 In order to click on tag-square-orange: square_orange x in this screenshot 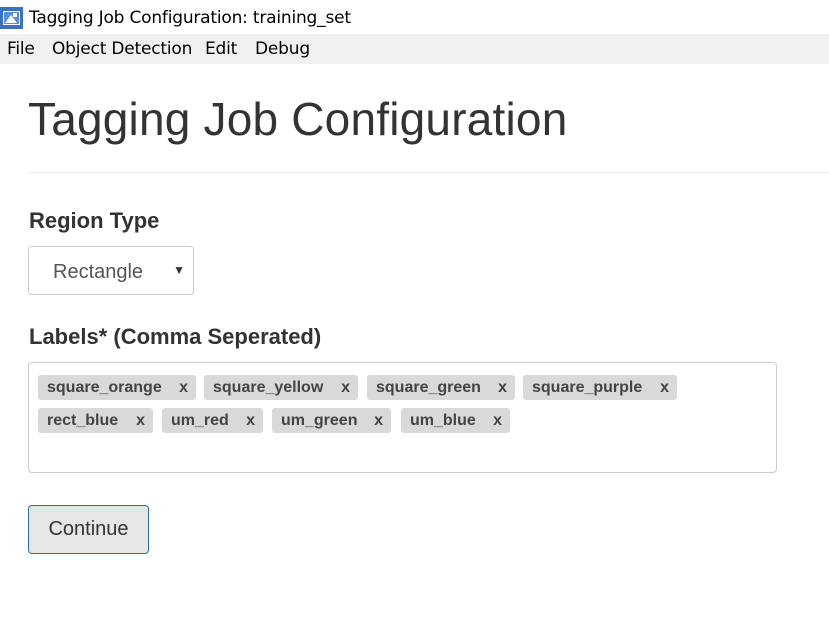, I will do `click(117, 387)`.